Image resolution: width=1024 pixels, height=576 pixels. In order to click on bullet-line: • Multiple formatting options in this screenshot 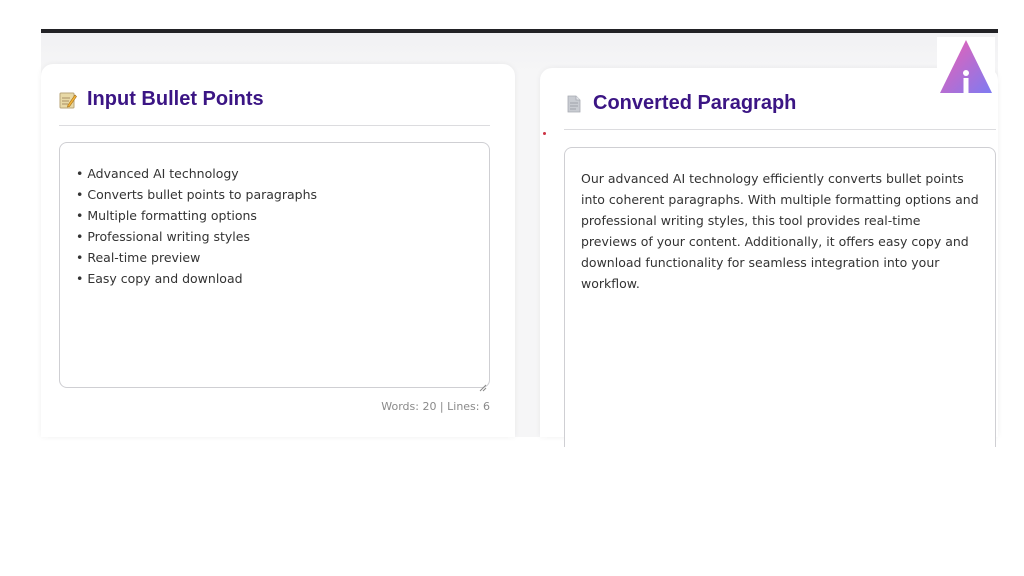, I will do `click(166, 215)`.